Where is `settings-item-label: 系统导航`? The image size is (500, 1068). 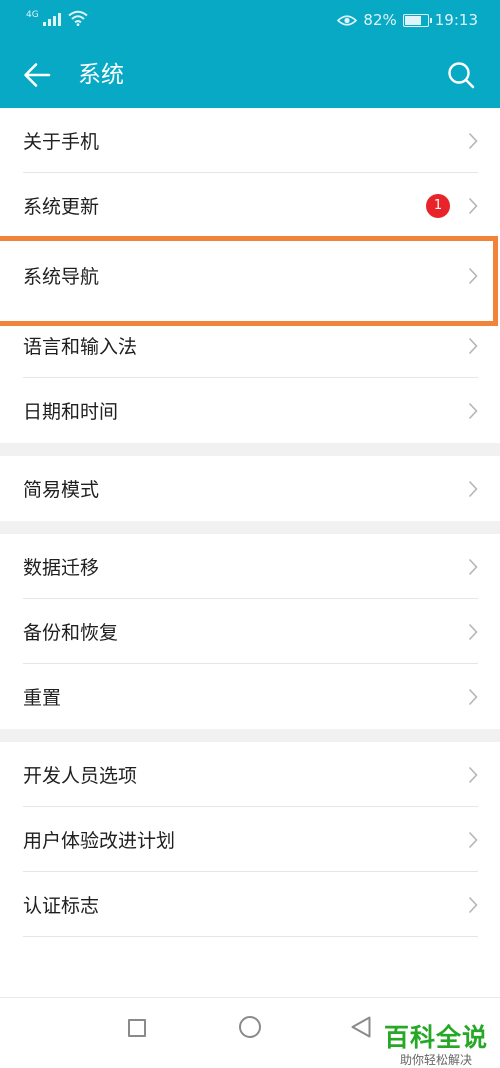
settings-item-label: 系统导航 is located at coordinates (61, 277).